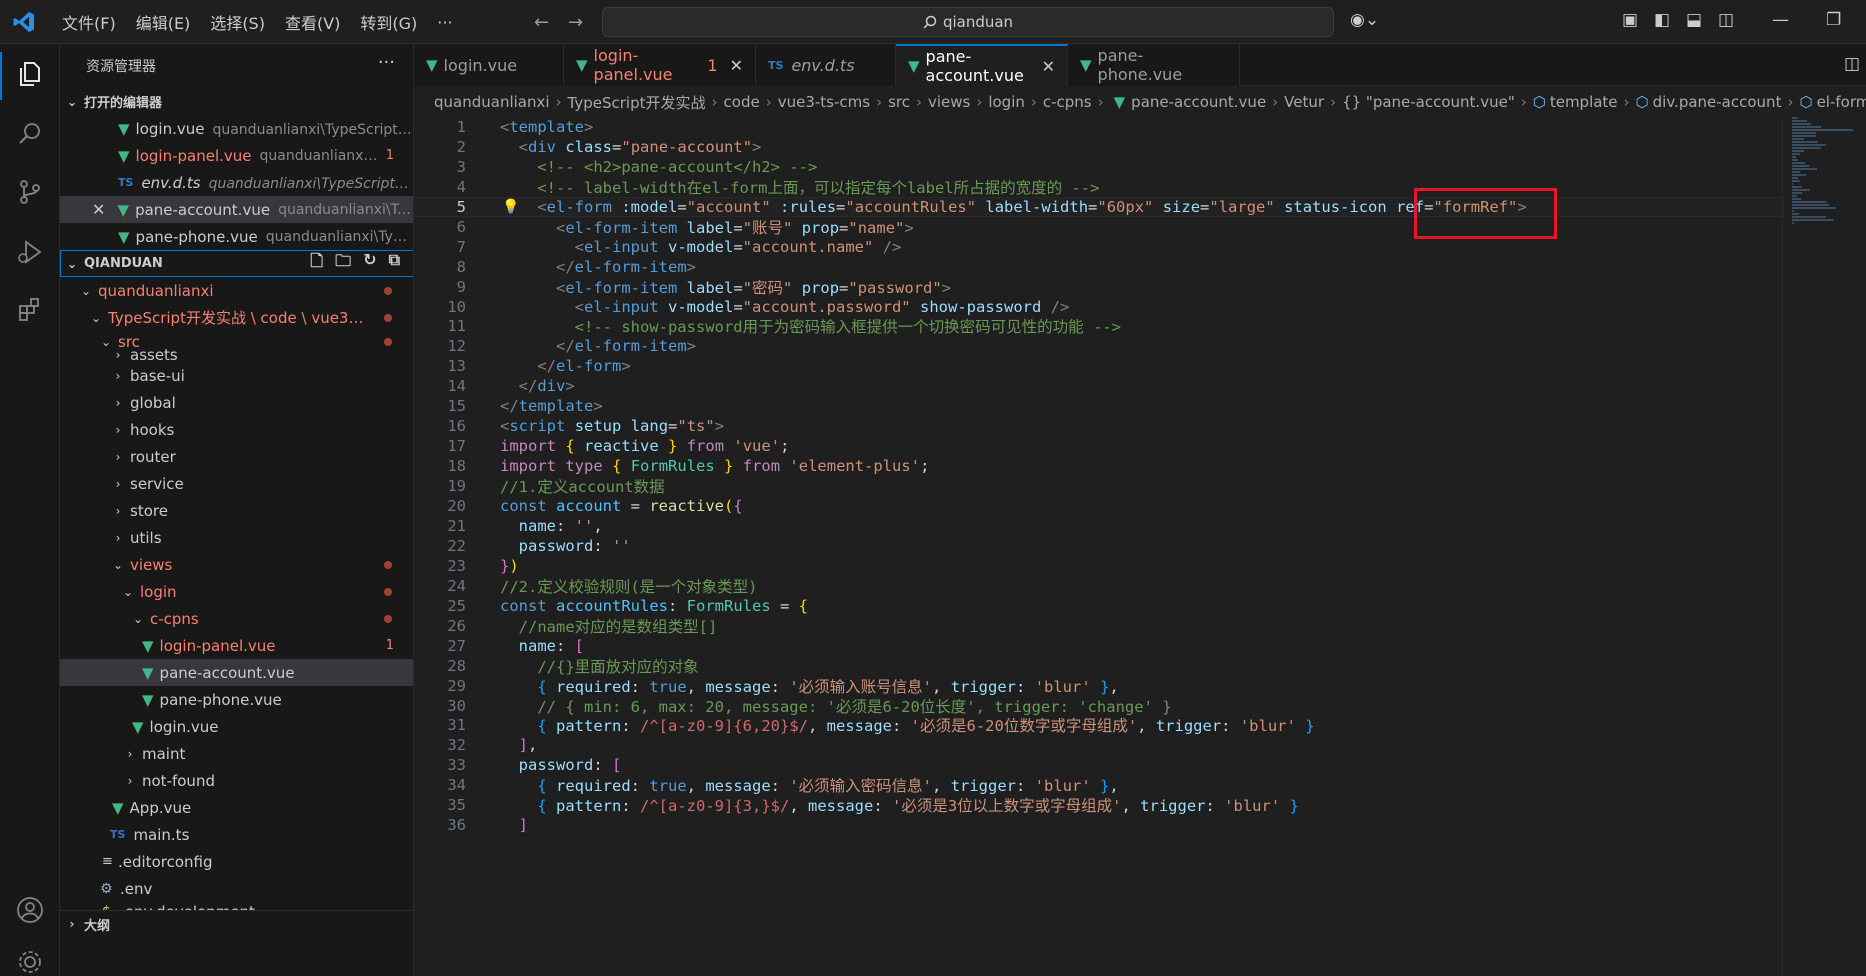 This screenshot has height=976, width=1866. Describe the element at coordinates (236, 483) in the screenshot. I see `tree-folder: › service` at that location.